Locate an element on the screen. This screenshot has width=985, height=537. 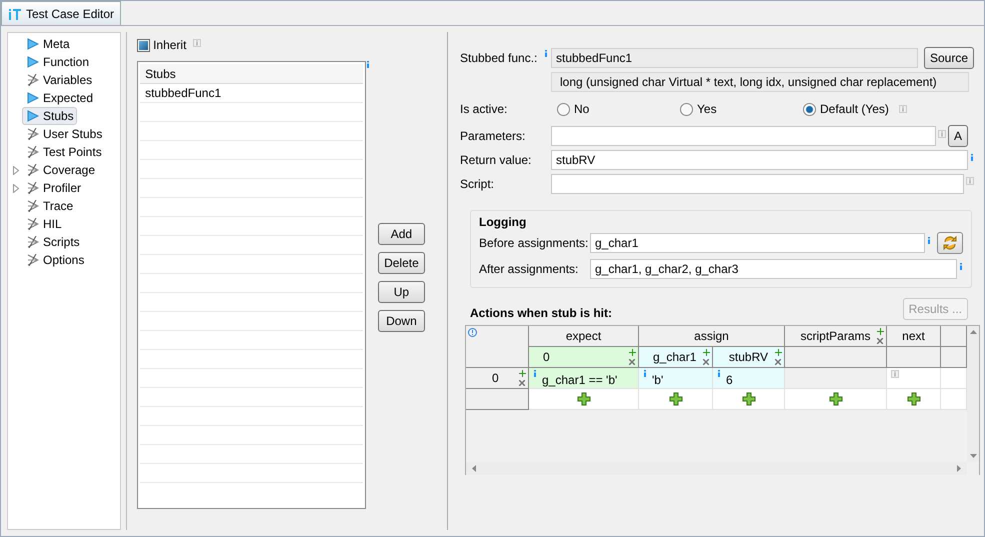
scroll-left-icon is located at coordinates (474, 468).